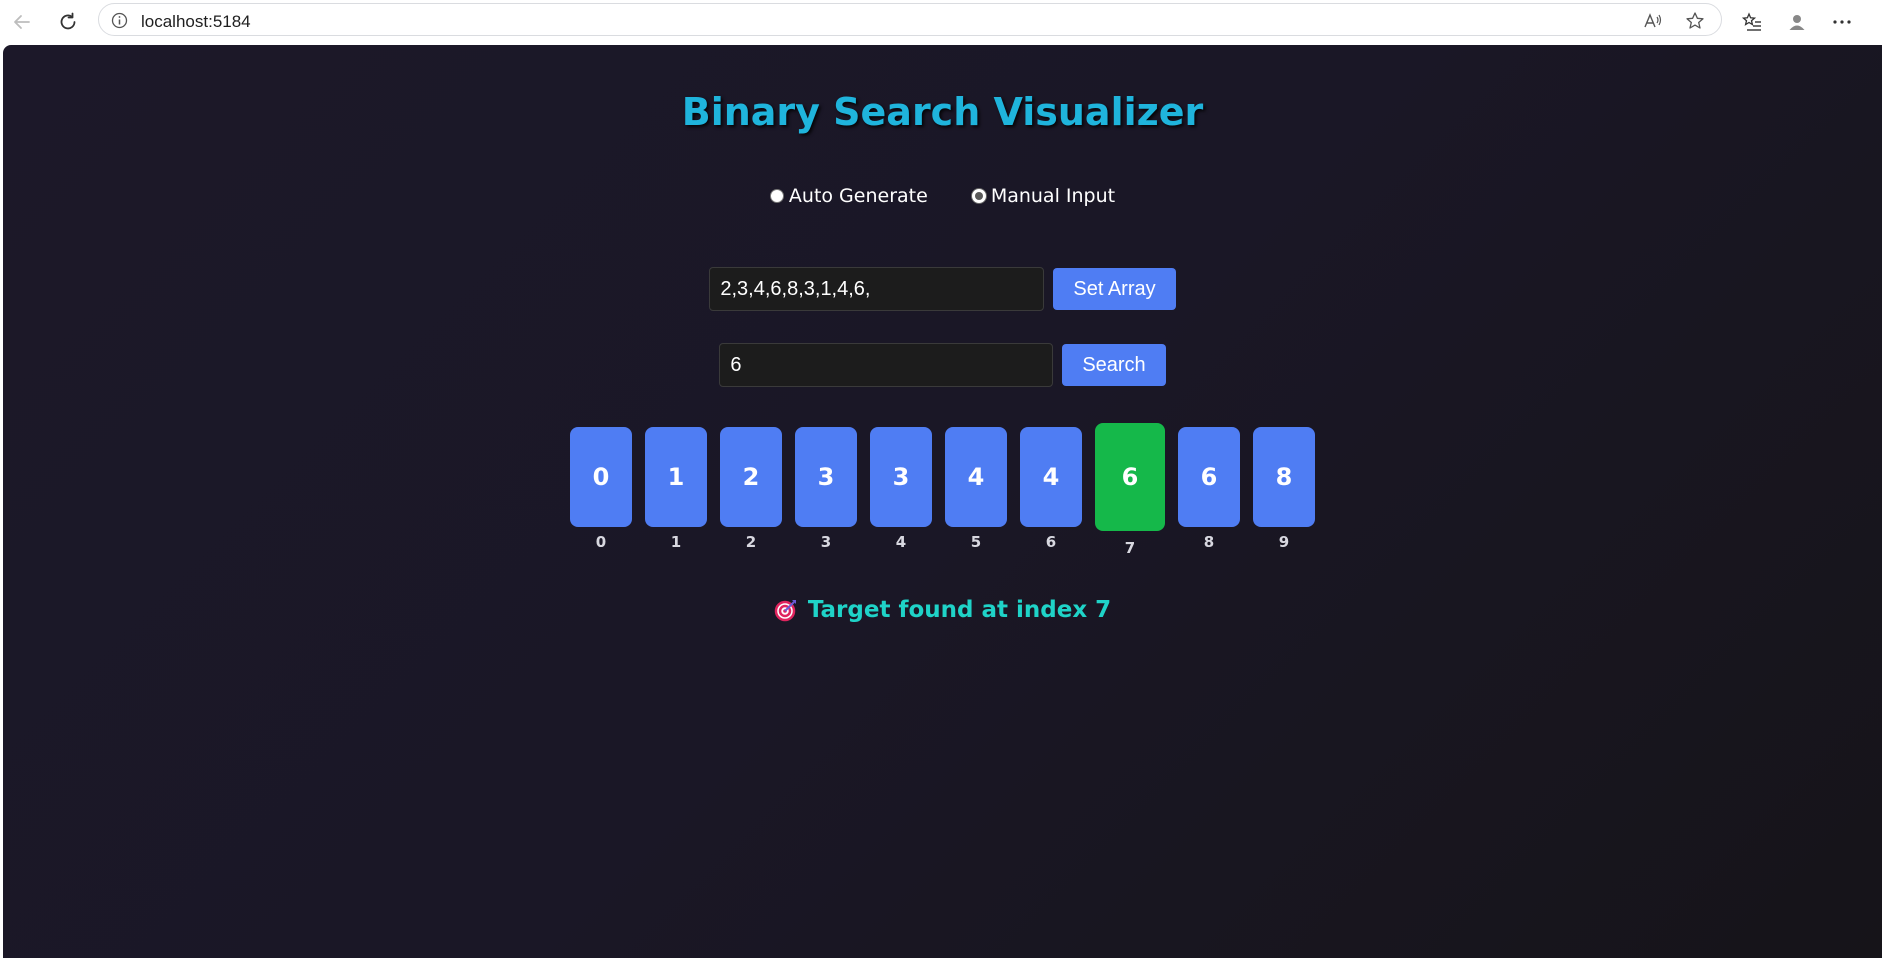  What do you see at coordinates (978, 196) in the screenshot?
I see `manual-input-radio` at bounding box center [978, 196].